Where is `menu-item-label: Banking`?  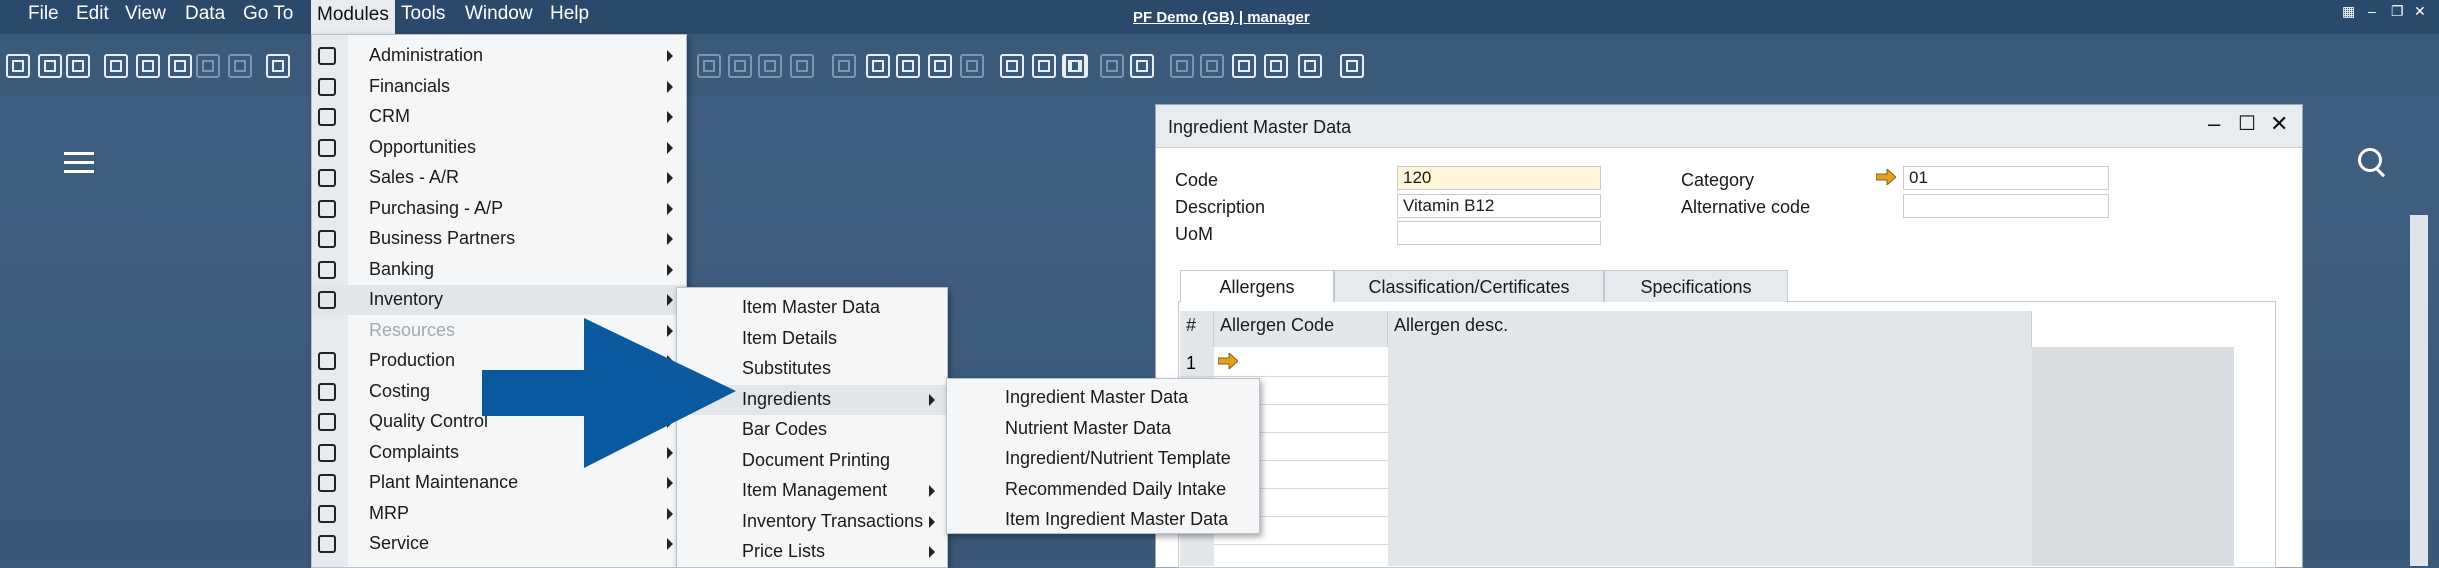
menu-item-label: Banking is located at coordinates (402, 268).